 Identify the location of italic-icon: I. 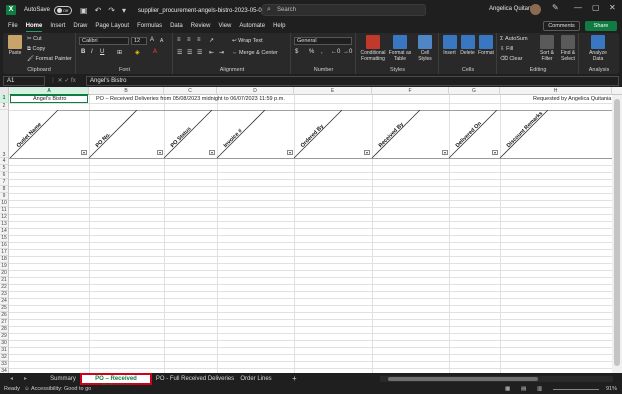
(92, 52).